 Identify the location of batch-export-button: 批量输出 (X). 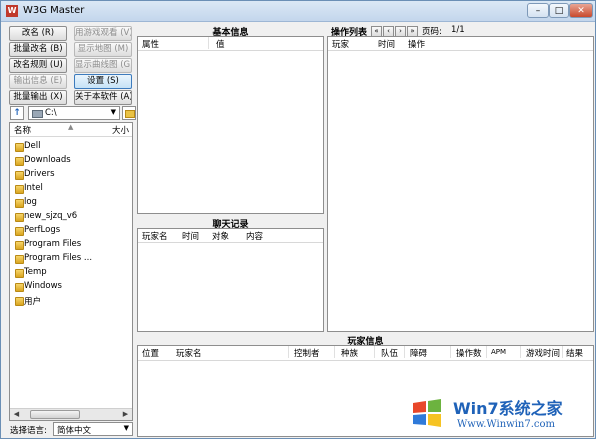
(38, 97).